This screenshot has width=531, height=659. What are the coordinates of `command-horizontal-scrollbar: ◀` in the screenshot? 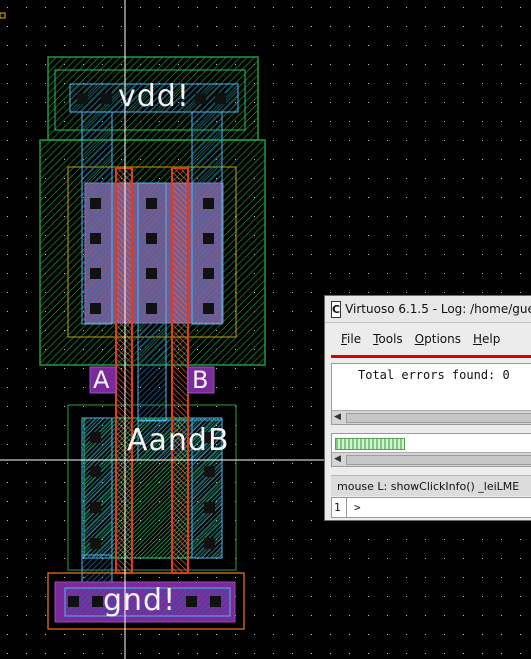 It's located at (431, 459).